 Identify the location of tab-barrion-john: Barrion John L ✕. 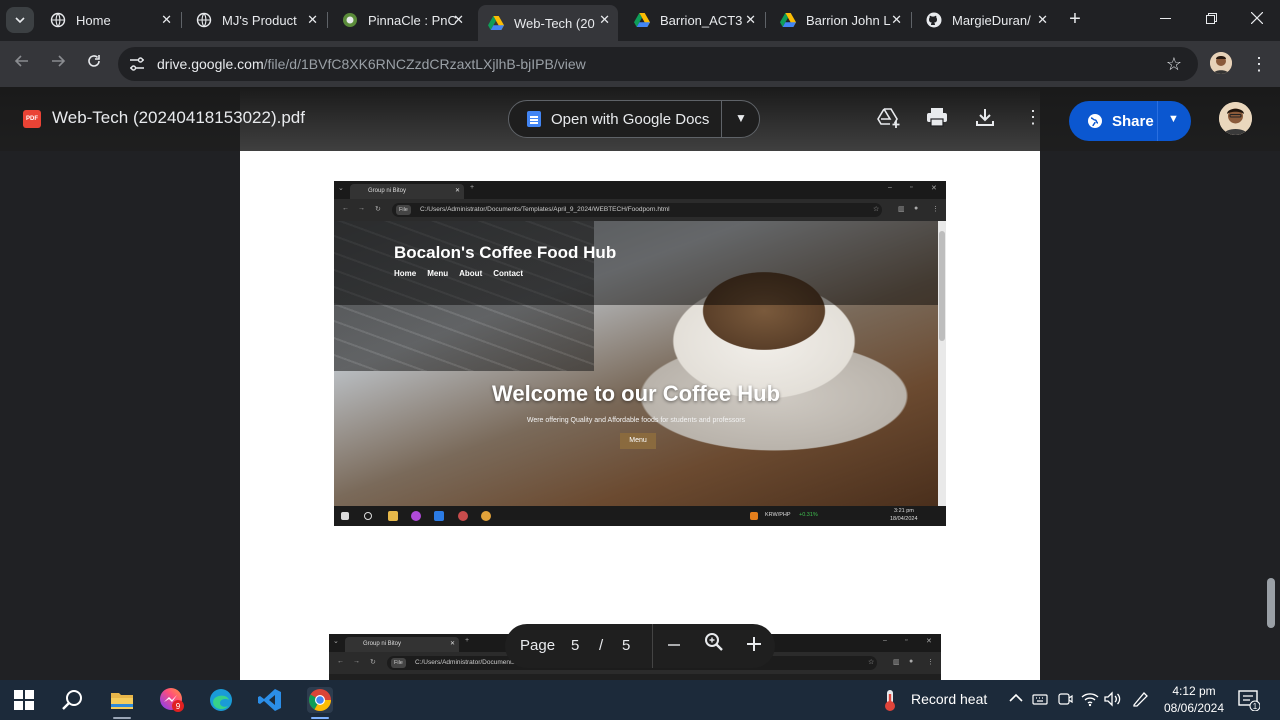
(840, 20).